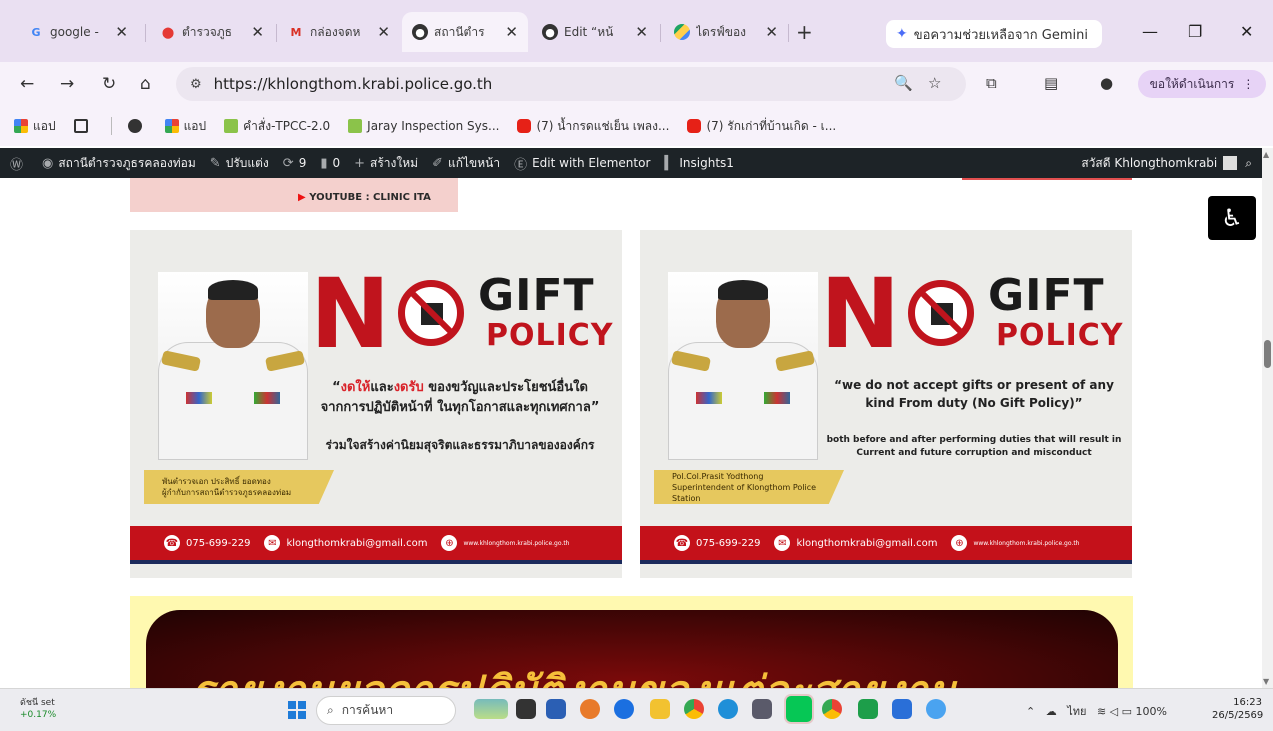  I want to click on scrollbar-thumb, so click(1267, 354).